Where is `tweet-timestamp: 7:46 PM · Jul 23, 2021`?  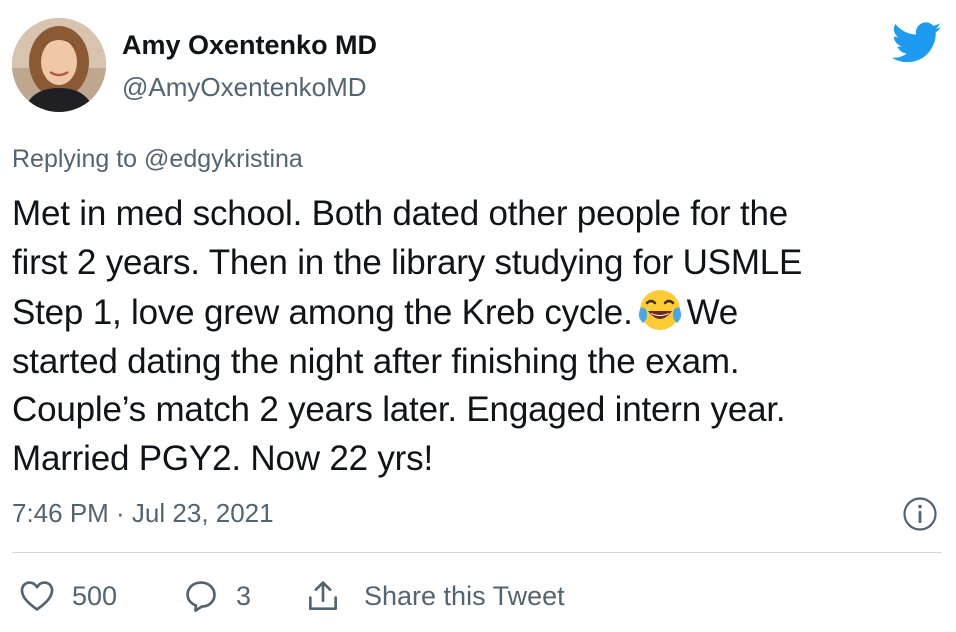
tweet-timestamp: 7:46 PM · Jul 23, 2021 is located at coordinates (143, 513).